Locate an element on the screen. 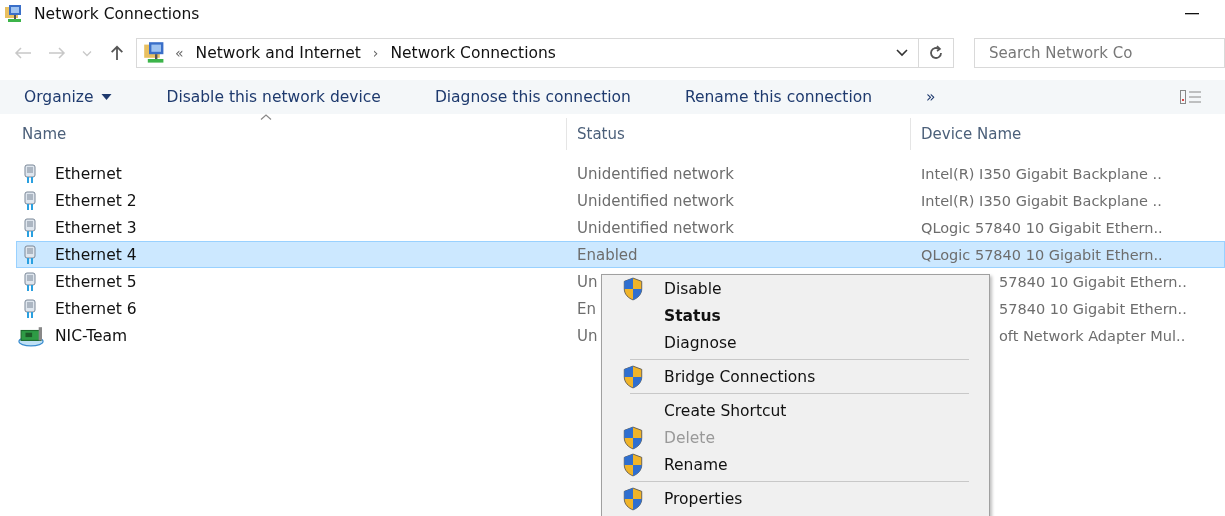 This screenshot has height=516, width=1225. window-title: Network Connections is located at coordinates (117, 14).